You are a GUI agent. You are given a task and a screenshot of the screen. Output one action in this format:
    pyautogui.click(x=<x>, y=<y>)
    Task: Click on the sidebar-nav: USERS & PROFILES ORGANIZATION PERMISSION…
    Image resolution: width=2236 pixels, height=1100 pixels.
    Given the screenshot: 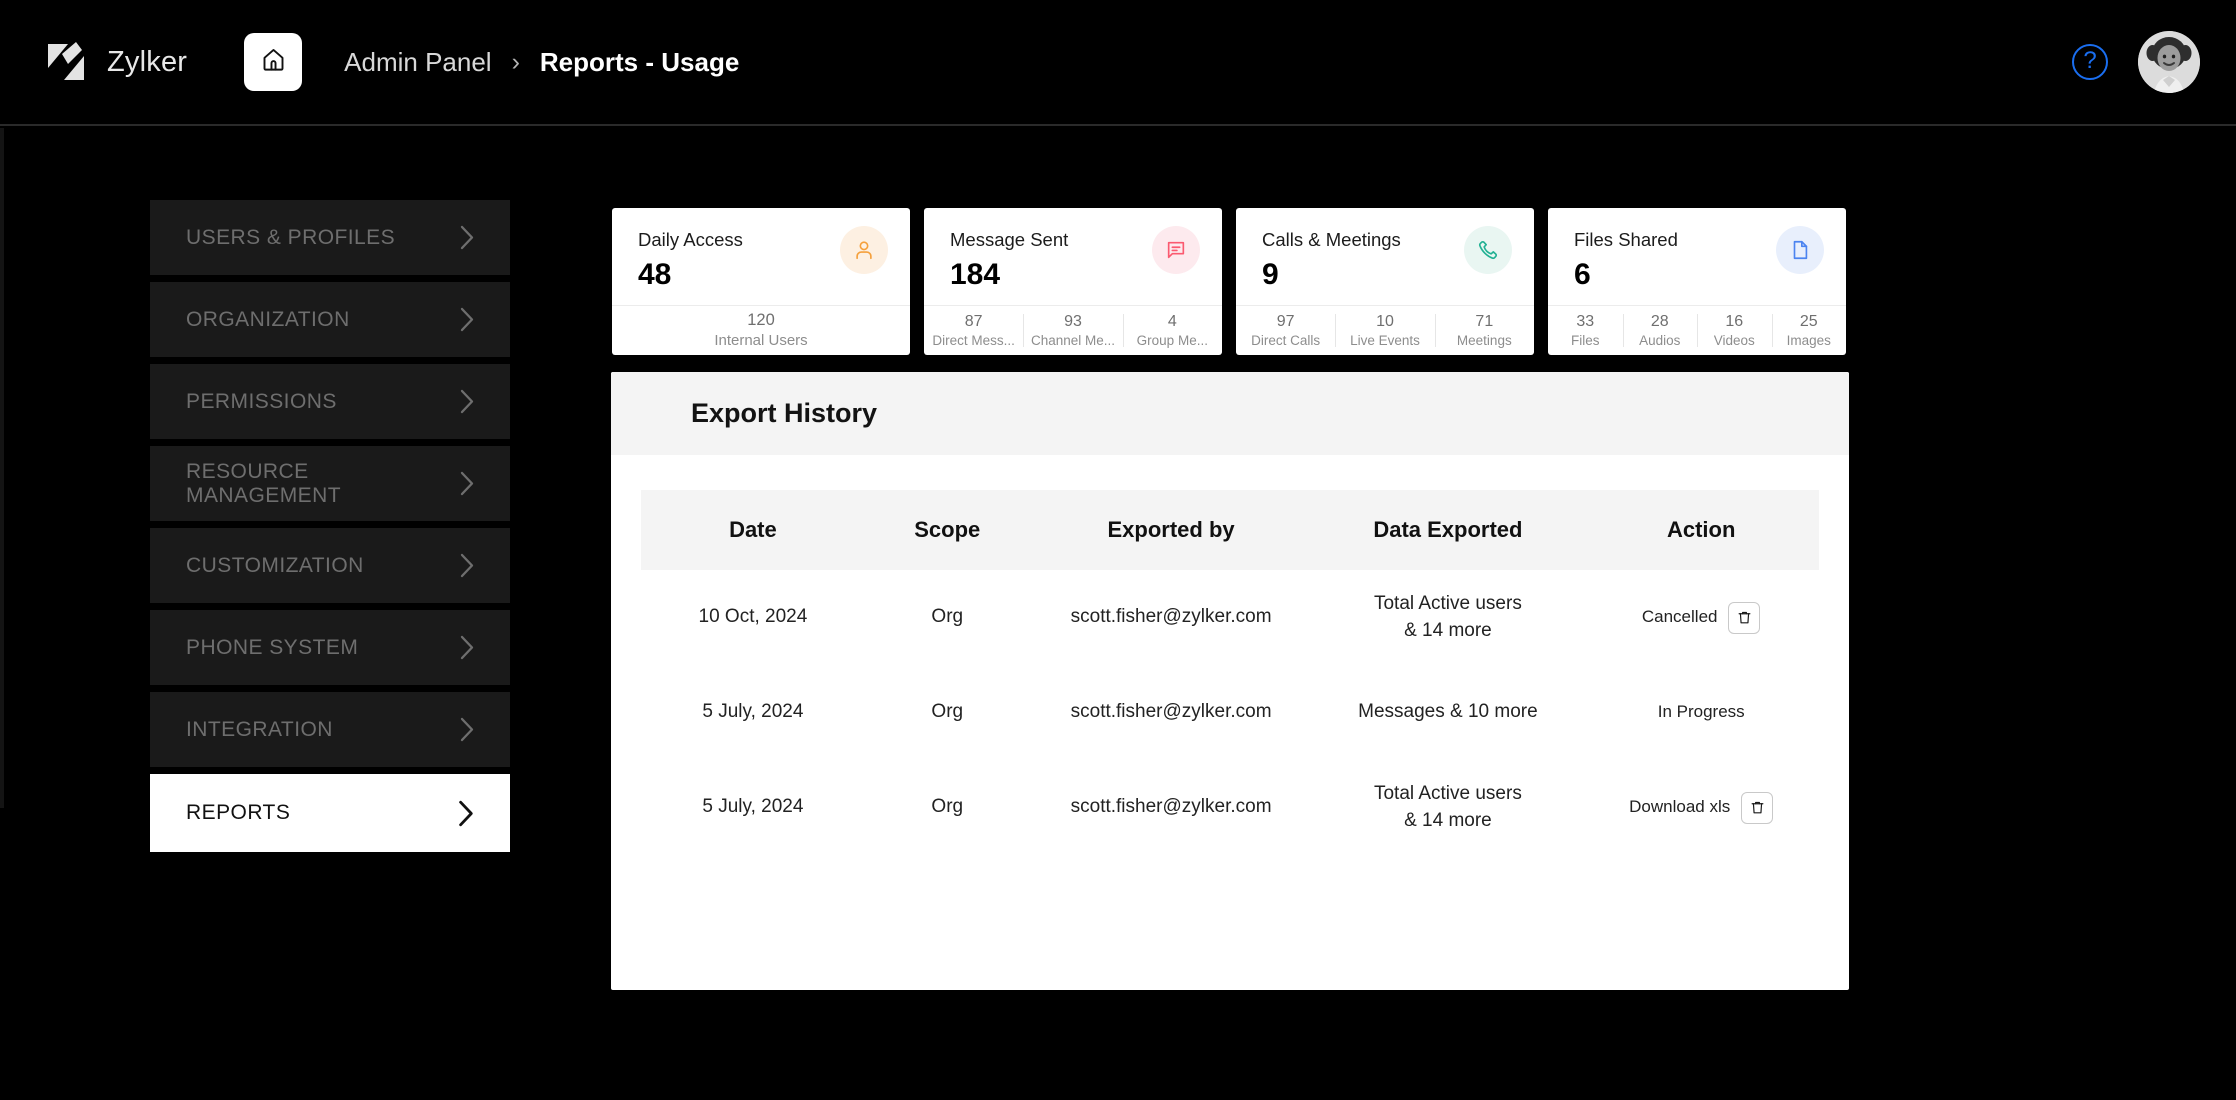 What is the action you would take?
    pyautogui.click(x=330, y=529)
    